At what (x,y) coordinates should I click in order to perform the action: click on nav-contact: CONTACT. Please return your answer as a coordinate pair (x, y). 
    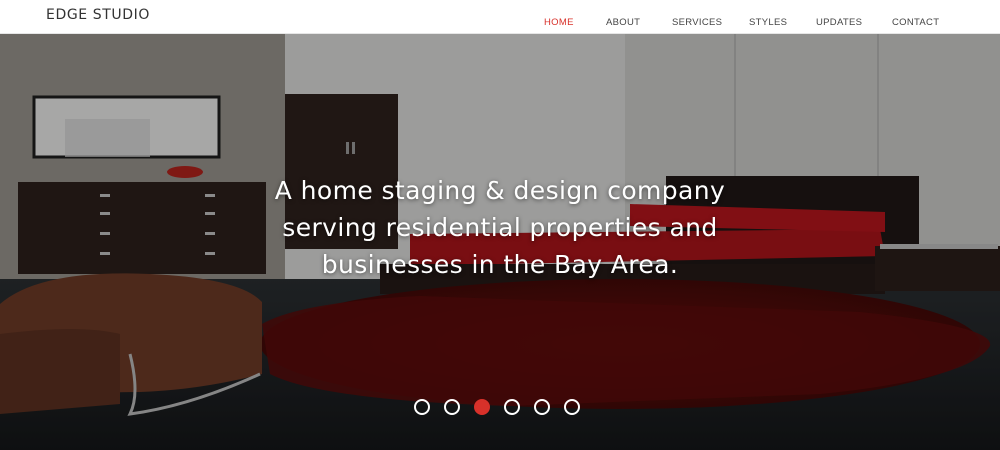
    Looking at the image, I should click on (915, 22).